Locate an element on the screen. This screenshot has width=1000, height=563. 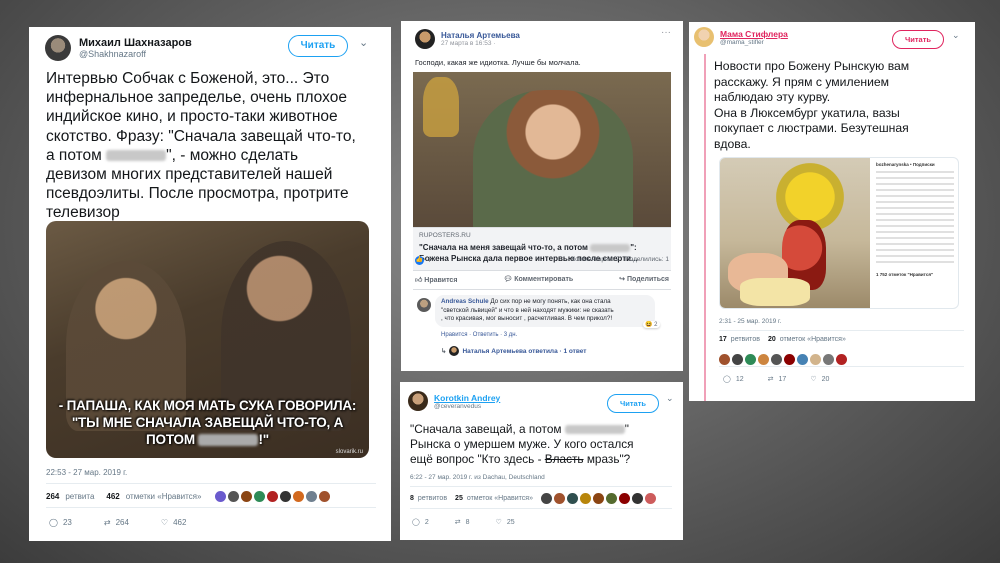
comment-icon: 💬︎ is located at coordinates (509, 279).